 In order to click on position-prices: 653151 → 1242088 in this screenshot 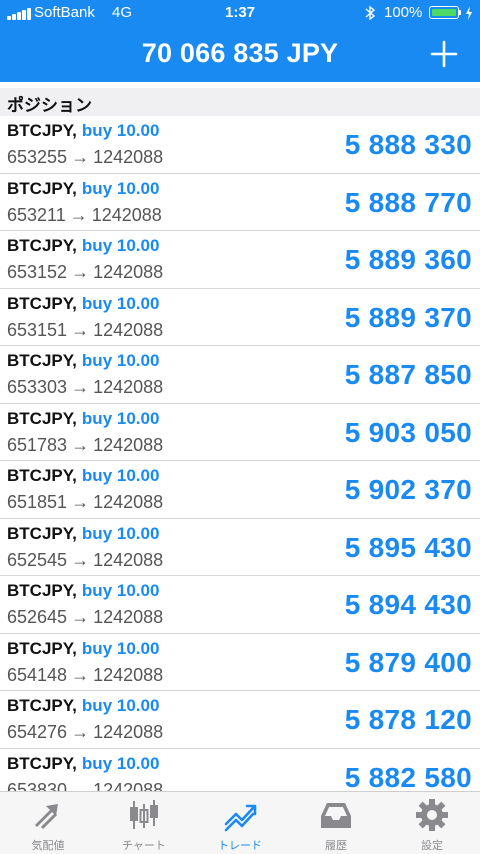, I will do `click(85, 330)`.